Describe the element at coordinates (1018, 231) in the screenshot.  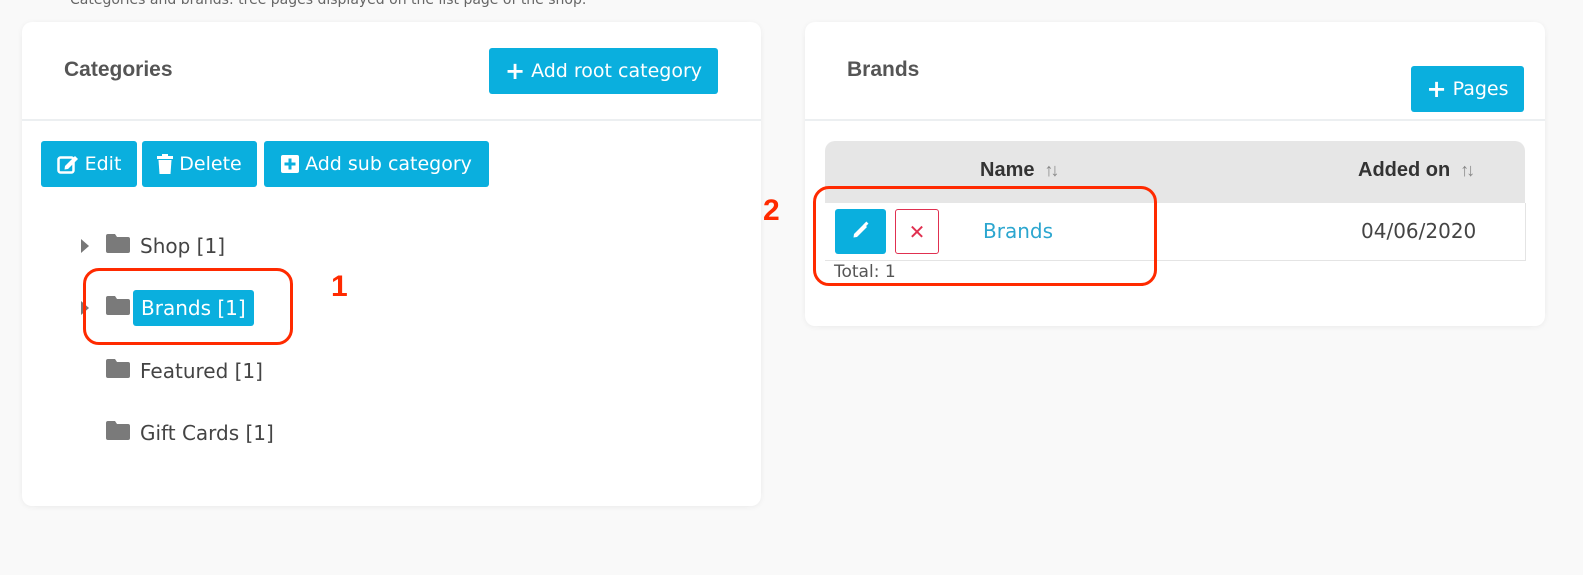
I see `row-name-link: Brands` at that location.